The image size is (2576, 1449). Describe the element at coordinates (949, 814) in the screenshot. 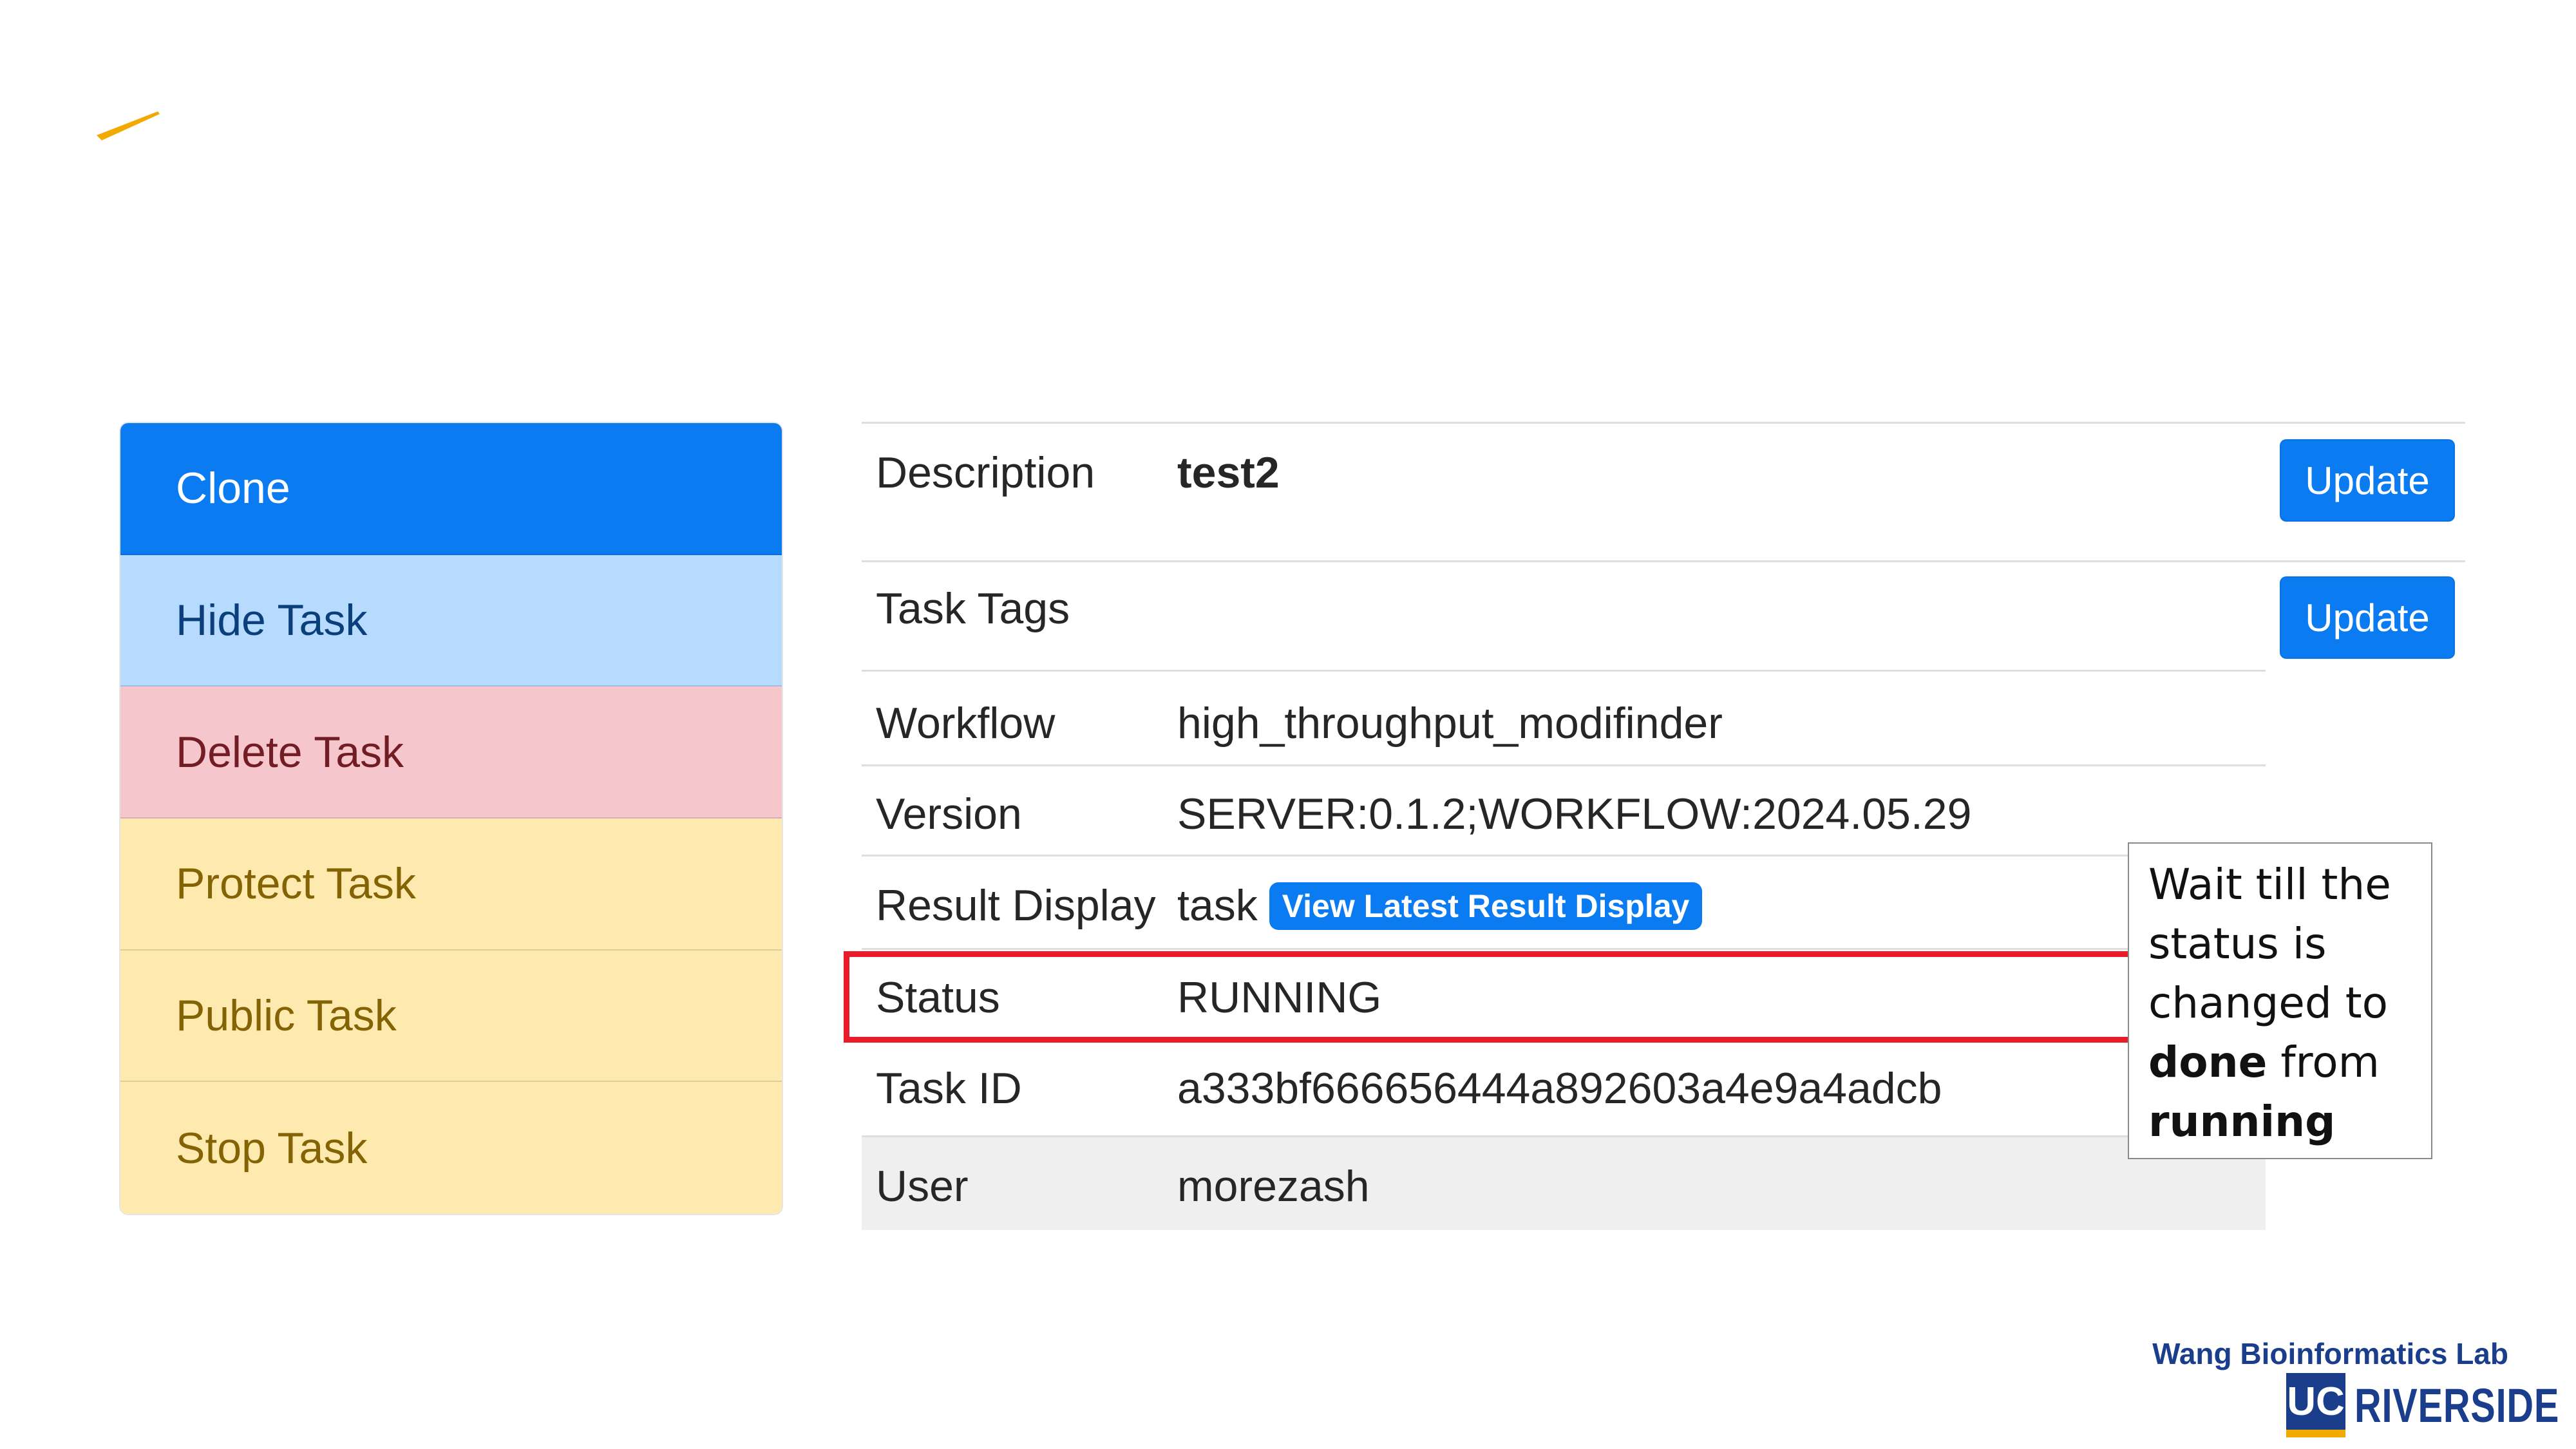

I see `version-label: Version` at that location.